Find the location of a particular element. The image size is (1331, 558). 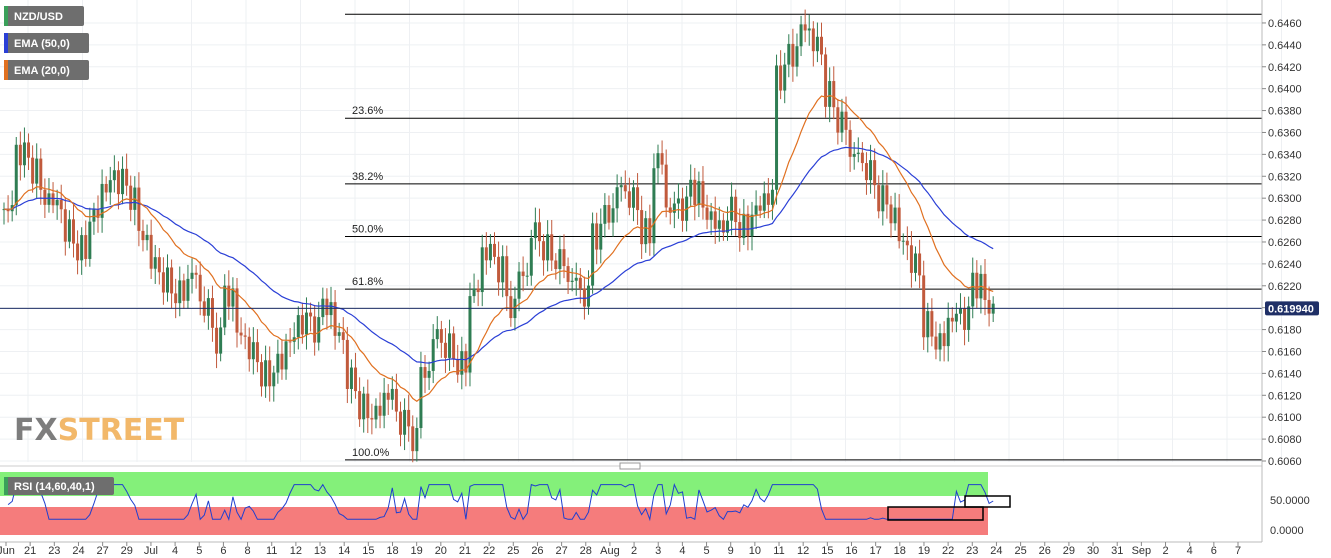

fib-label: 23.6% is located at coordinates (367, 111).